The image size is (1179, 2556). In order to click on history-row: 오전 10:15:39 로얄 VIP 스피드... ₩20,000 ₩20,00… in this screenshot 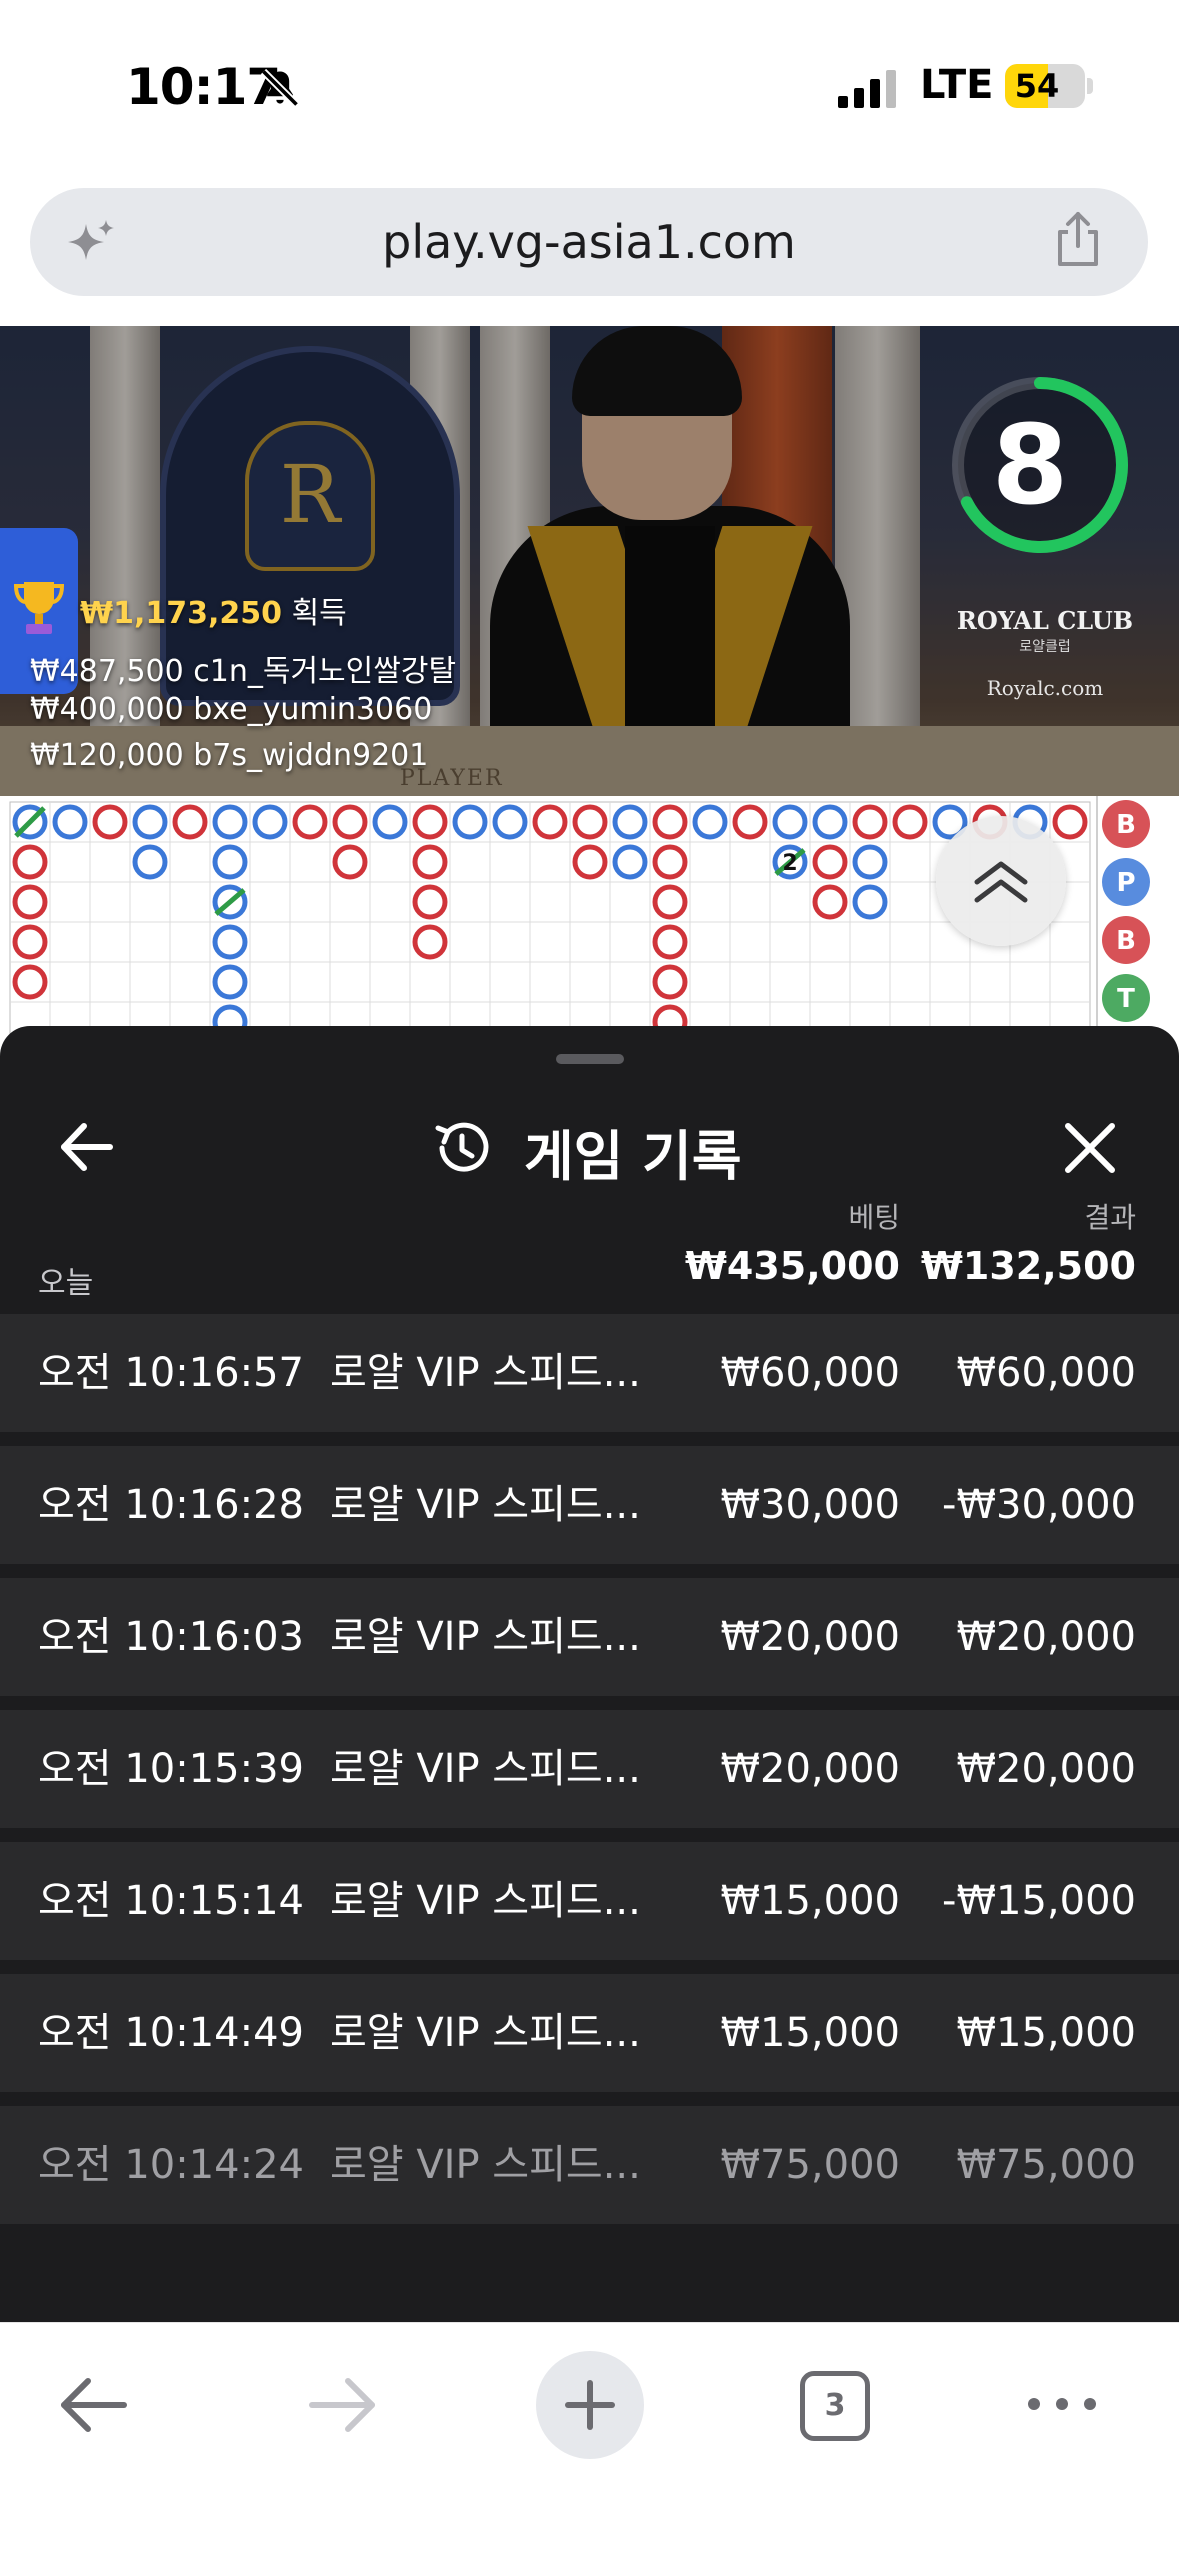, I will do `click(589, 1769)`.